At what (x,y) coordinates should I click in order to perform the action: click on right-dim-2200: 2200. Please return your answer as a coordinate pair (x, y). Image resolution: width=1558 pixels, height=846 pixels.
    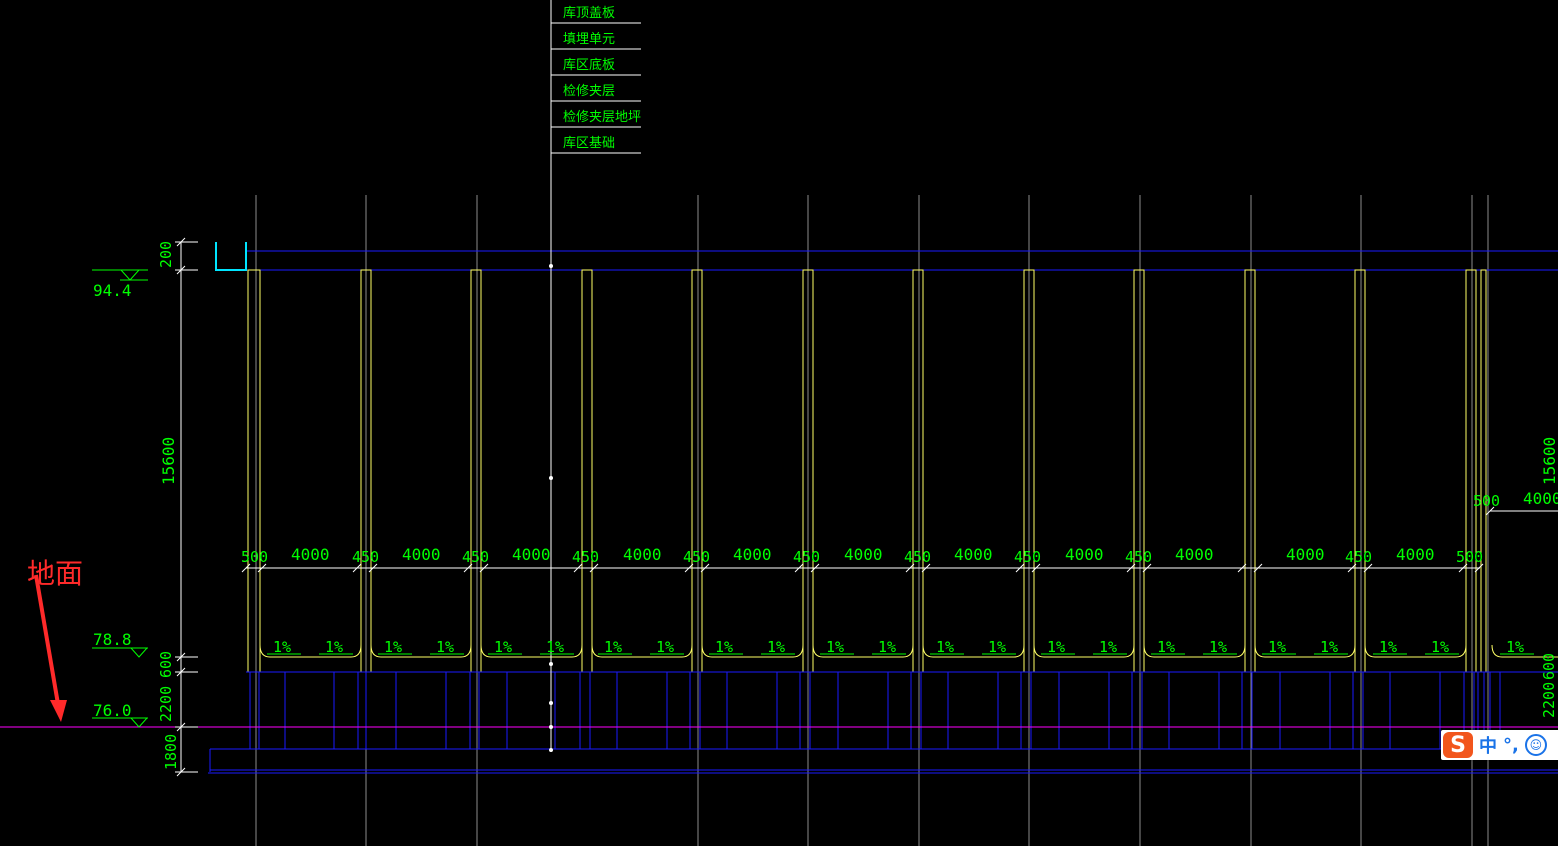
    Looking at the image, I should click on (1549, 700).